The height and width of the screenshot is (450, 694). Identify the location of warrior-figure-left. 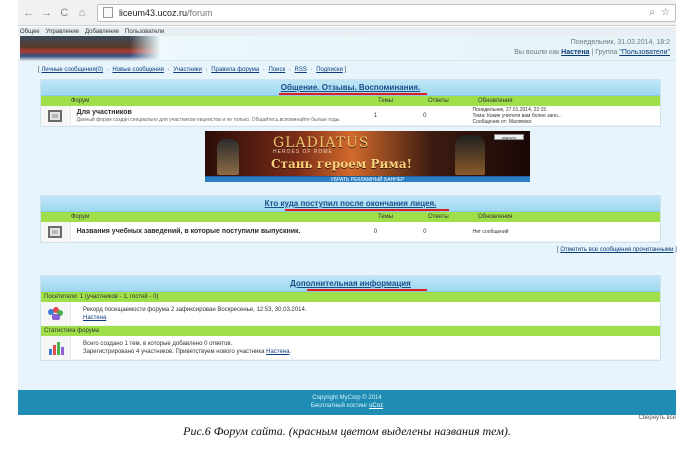
(228, 157).